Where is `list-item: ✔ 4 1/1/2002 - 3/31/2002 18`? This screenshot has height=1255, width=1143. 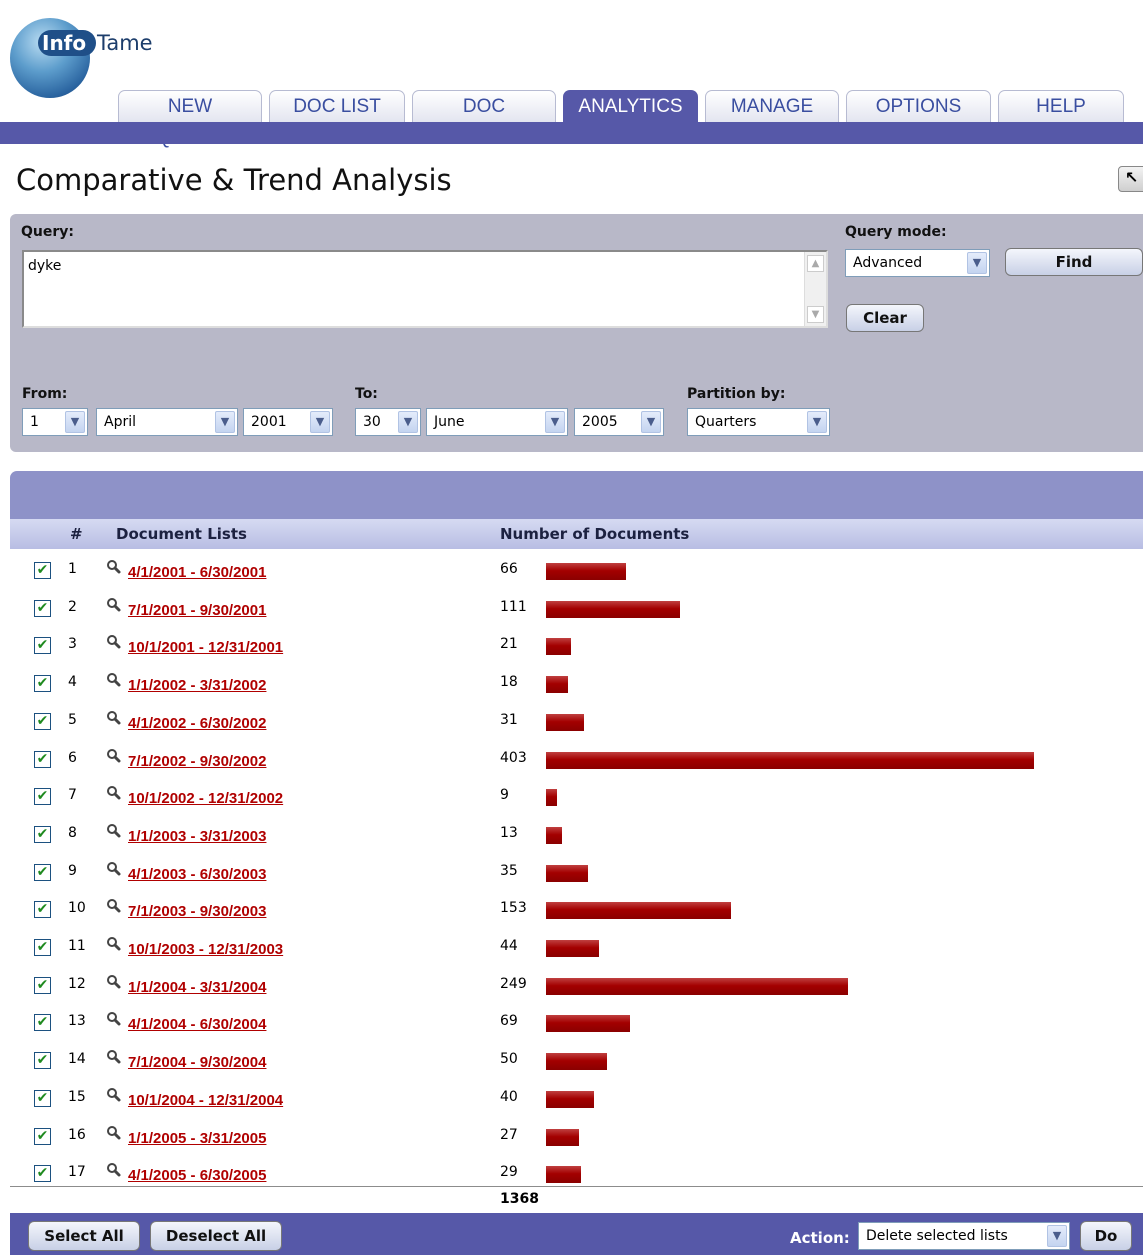 list-item: ✔ 4 1/1/2002 - 3/31/2002 18 is located at coordinates (571, 682).